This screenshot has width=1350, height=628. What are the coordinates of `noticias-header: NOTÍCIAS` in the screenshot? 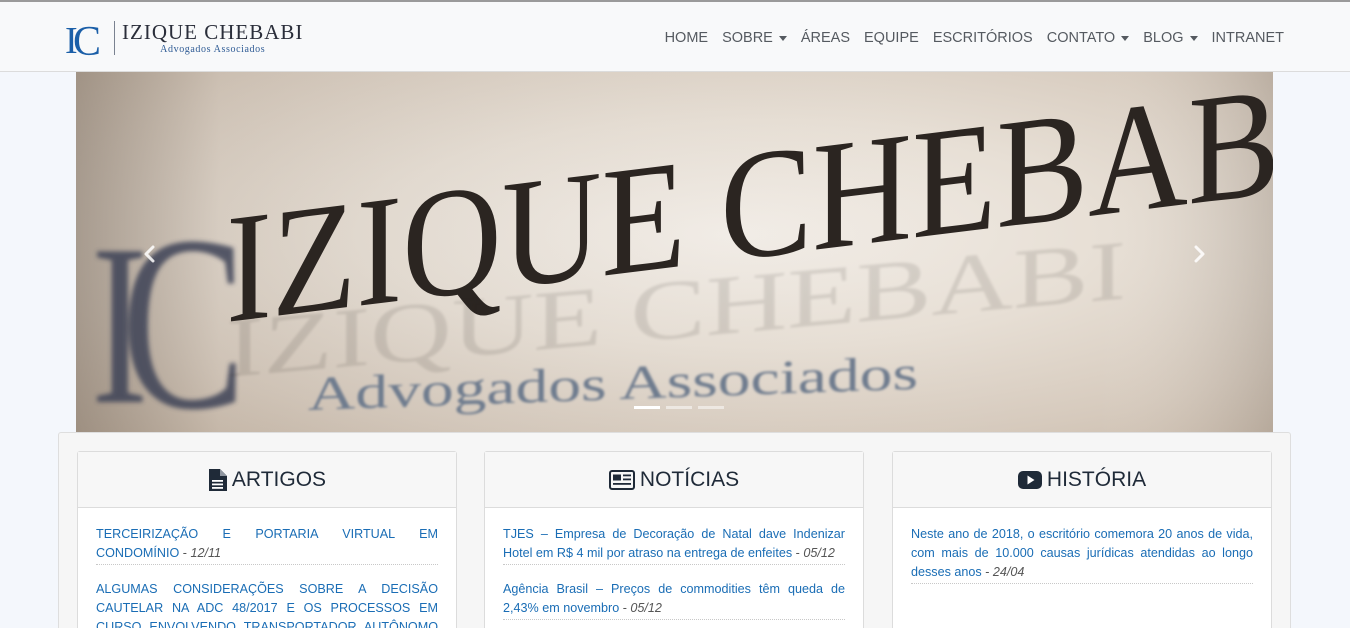 It's located at (674, 480).